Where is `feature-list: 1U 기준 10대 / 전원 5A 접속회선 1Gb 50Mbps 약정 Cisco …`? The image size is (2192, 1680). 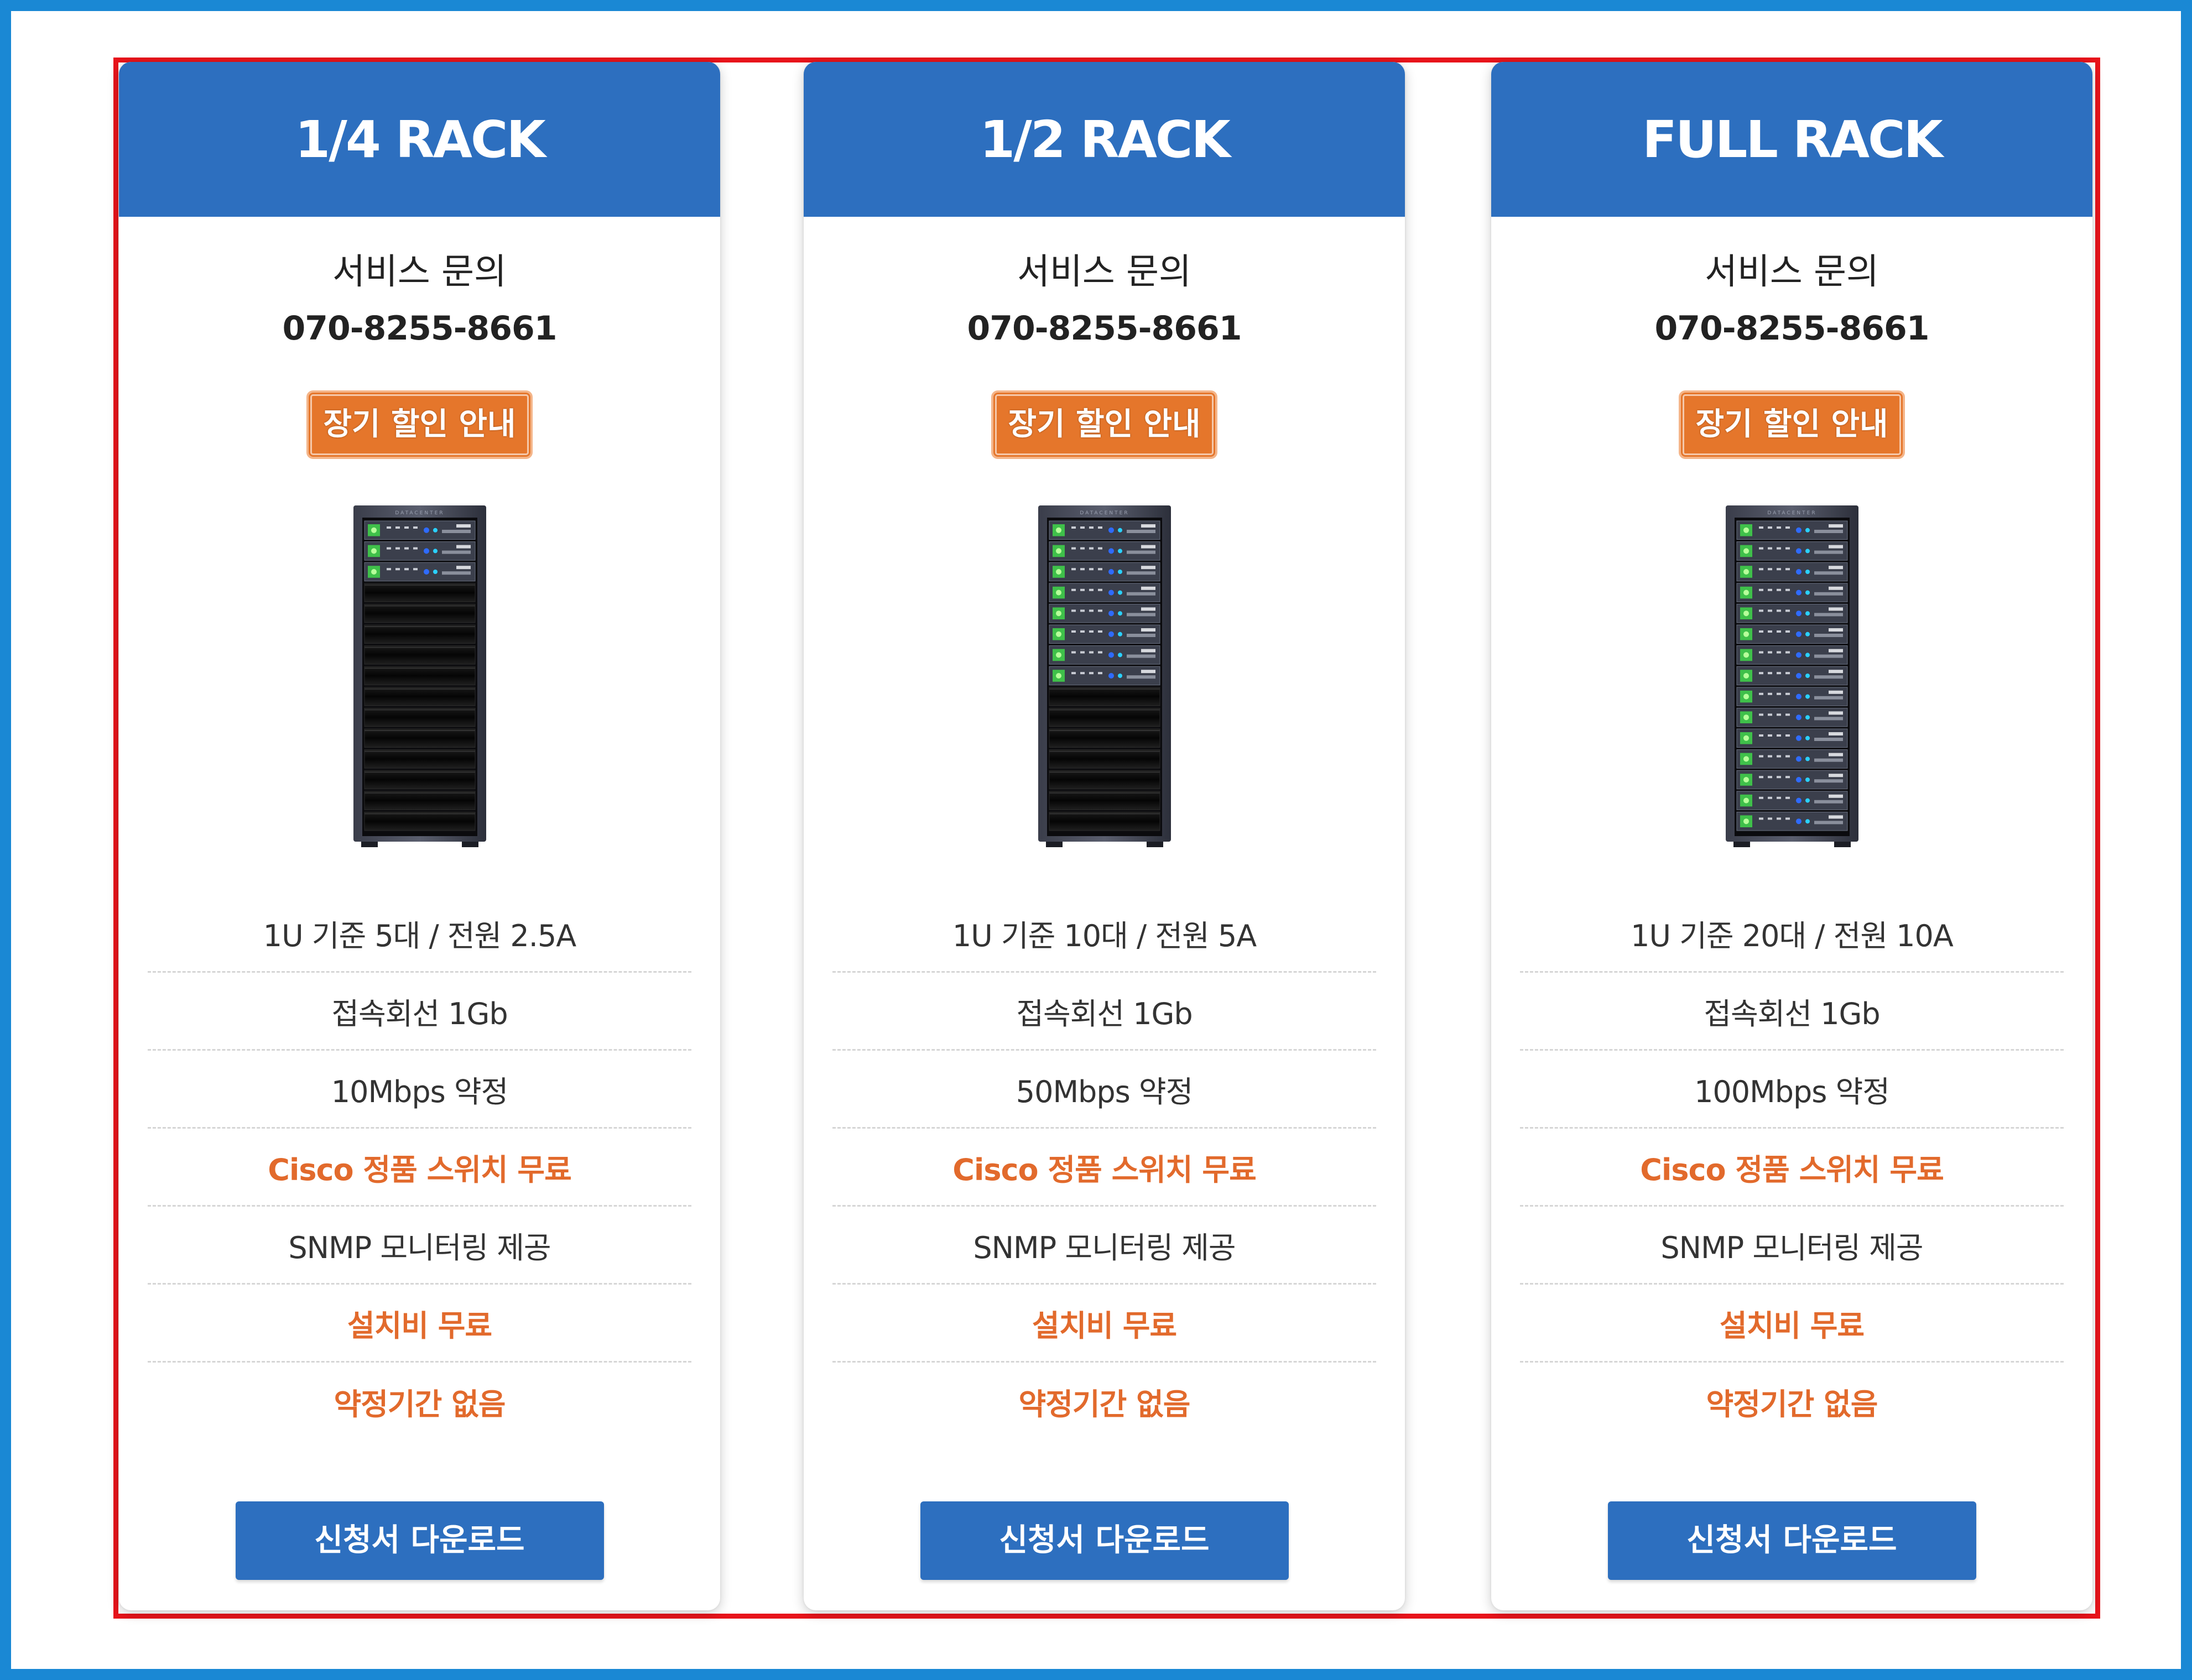 feature-list: 1U 기준 10대 / 전원 5A 접속회선 1Gb 50Mbps 약정 Cisco … is located at coordinates (1104, 1168).